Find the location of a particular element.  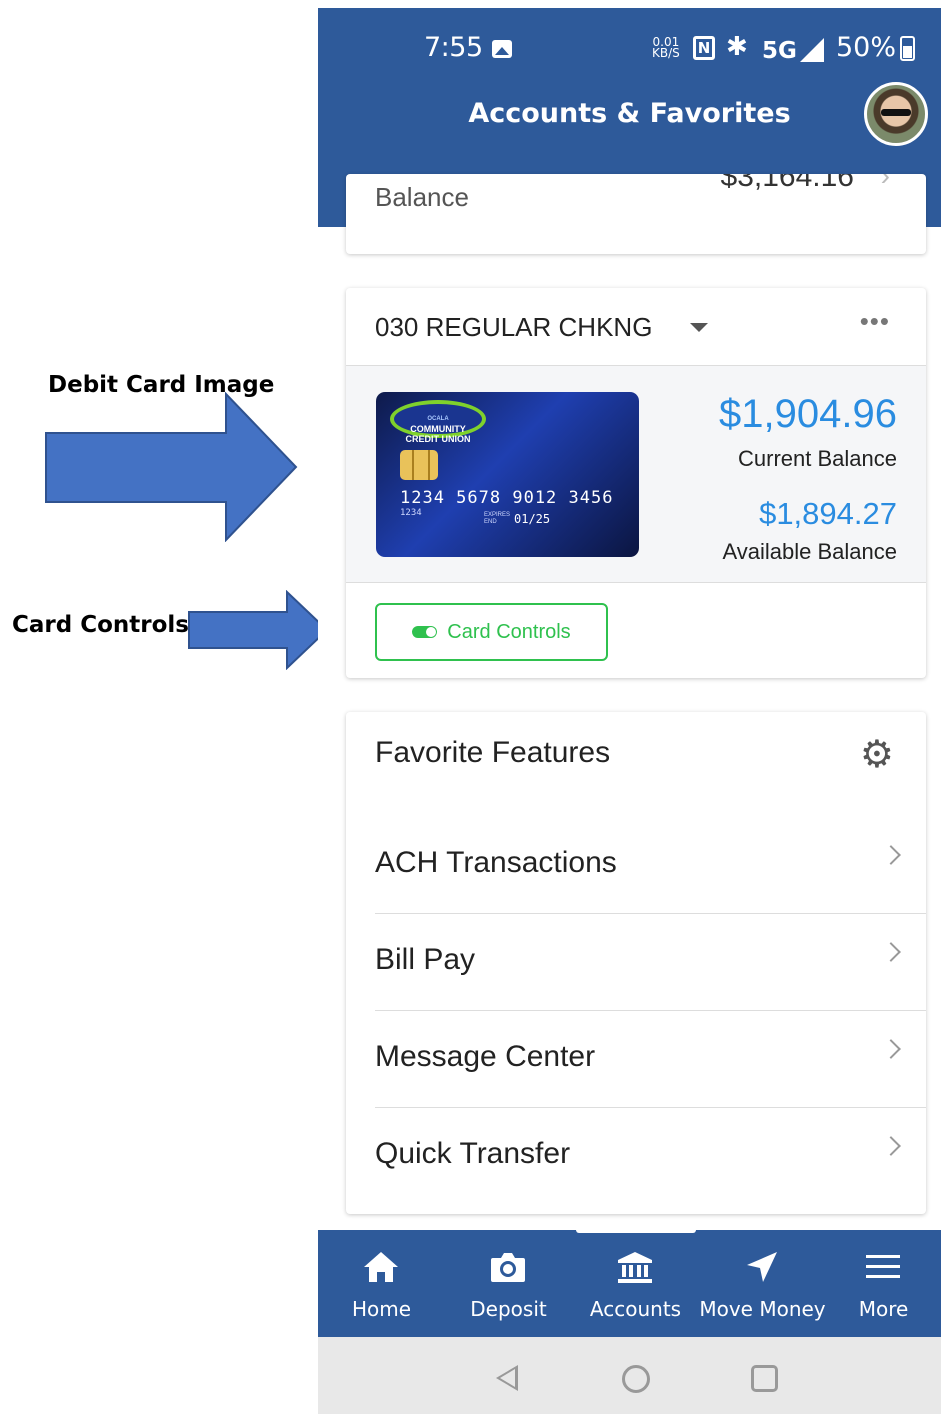

status-time: 7:55 is located at coordinates (453, 47).